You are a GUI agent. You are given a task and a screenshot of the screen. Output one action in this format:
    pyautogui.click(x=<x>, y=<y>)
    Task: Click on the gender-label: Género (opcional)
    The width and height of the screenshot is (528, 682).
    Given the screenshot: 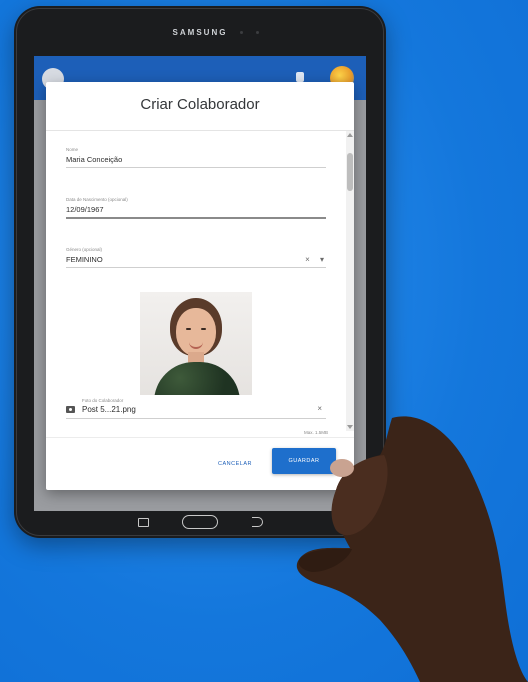 What is the action you would take?
    pyautogui.click(x=84, y=249)
    